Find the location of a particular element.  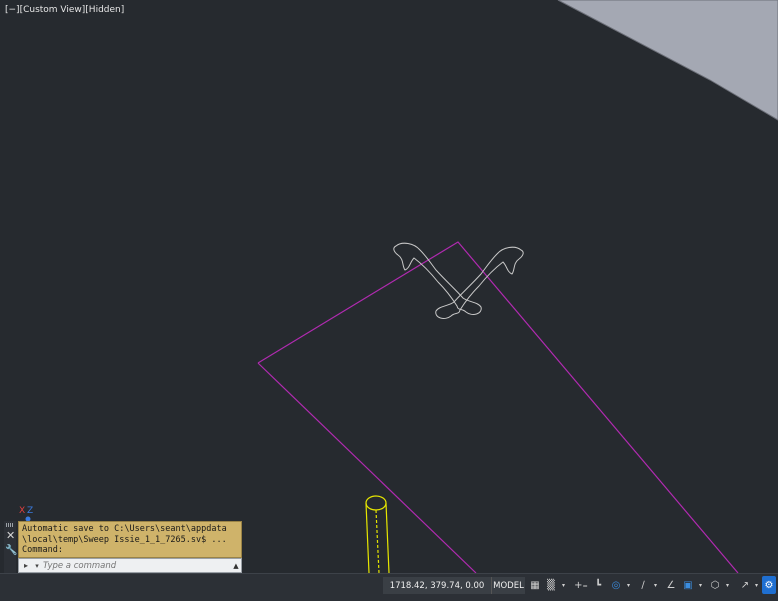

close-icon: ✕ is located at coordinates (10, 536).